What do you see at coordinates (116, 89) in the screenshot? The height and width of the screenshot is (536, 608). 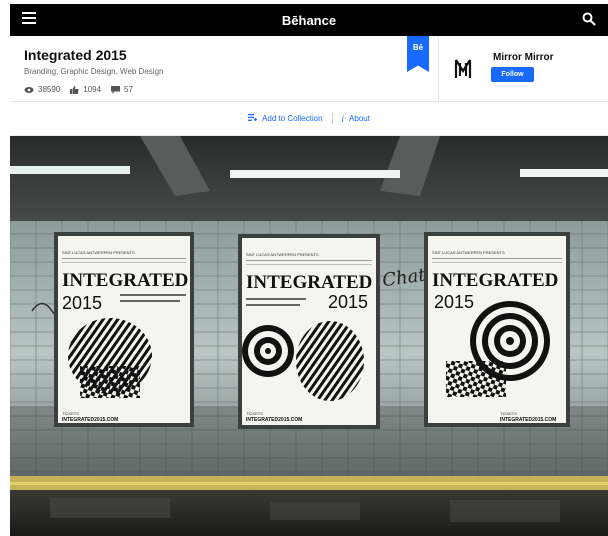 I see `comment-icon` at bounding box center [116, 89].